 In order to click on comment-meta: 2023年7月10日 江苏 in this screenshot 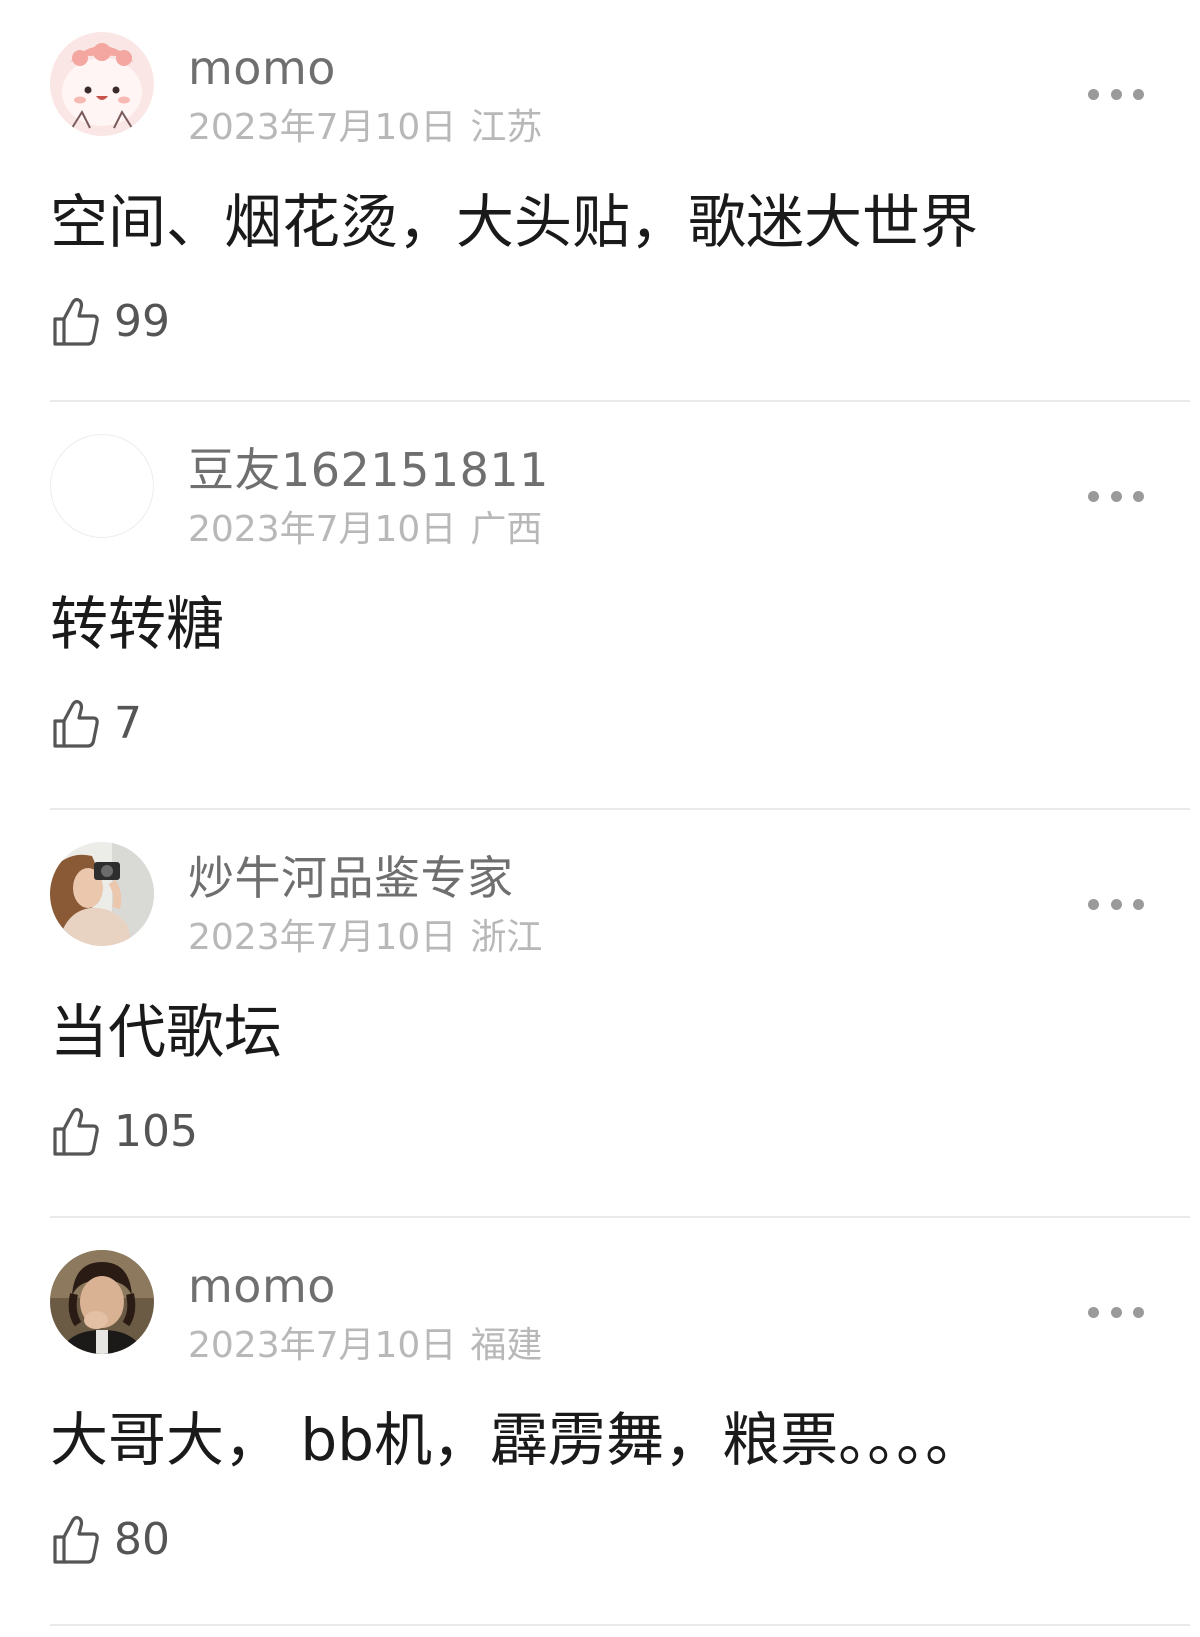, I will do `click(365, 128)`.